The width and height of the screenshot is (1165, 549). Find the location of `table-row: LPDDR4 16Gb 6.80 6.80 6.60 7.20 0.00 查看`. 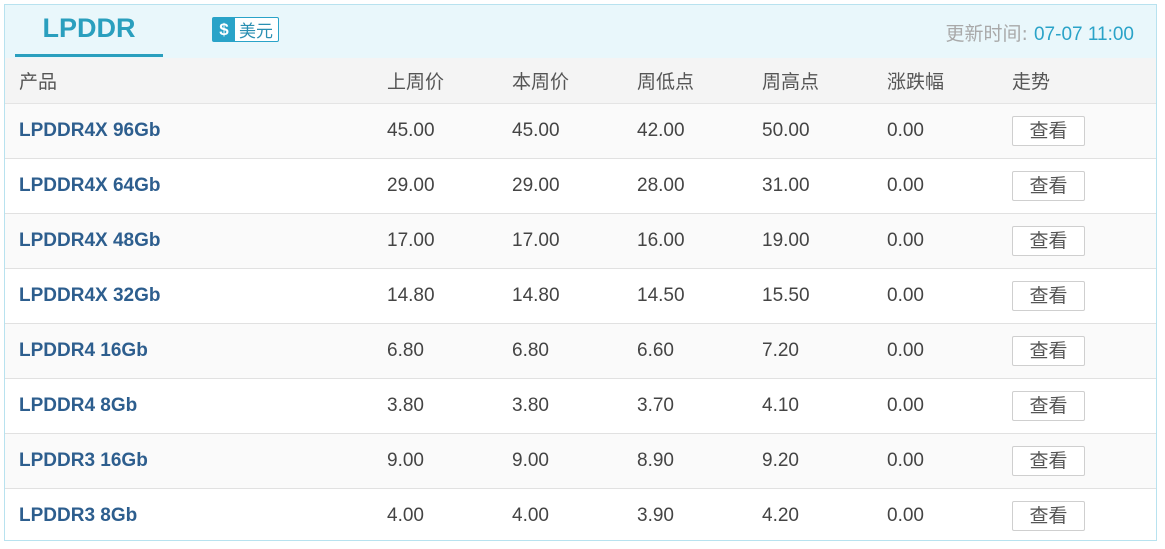

table-row: LPDDR4 16Gb 6.80 6.80 6.60 7.20 0.00 查看 is located at coordinates (580, 351).